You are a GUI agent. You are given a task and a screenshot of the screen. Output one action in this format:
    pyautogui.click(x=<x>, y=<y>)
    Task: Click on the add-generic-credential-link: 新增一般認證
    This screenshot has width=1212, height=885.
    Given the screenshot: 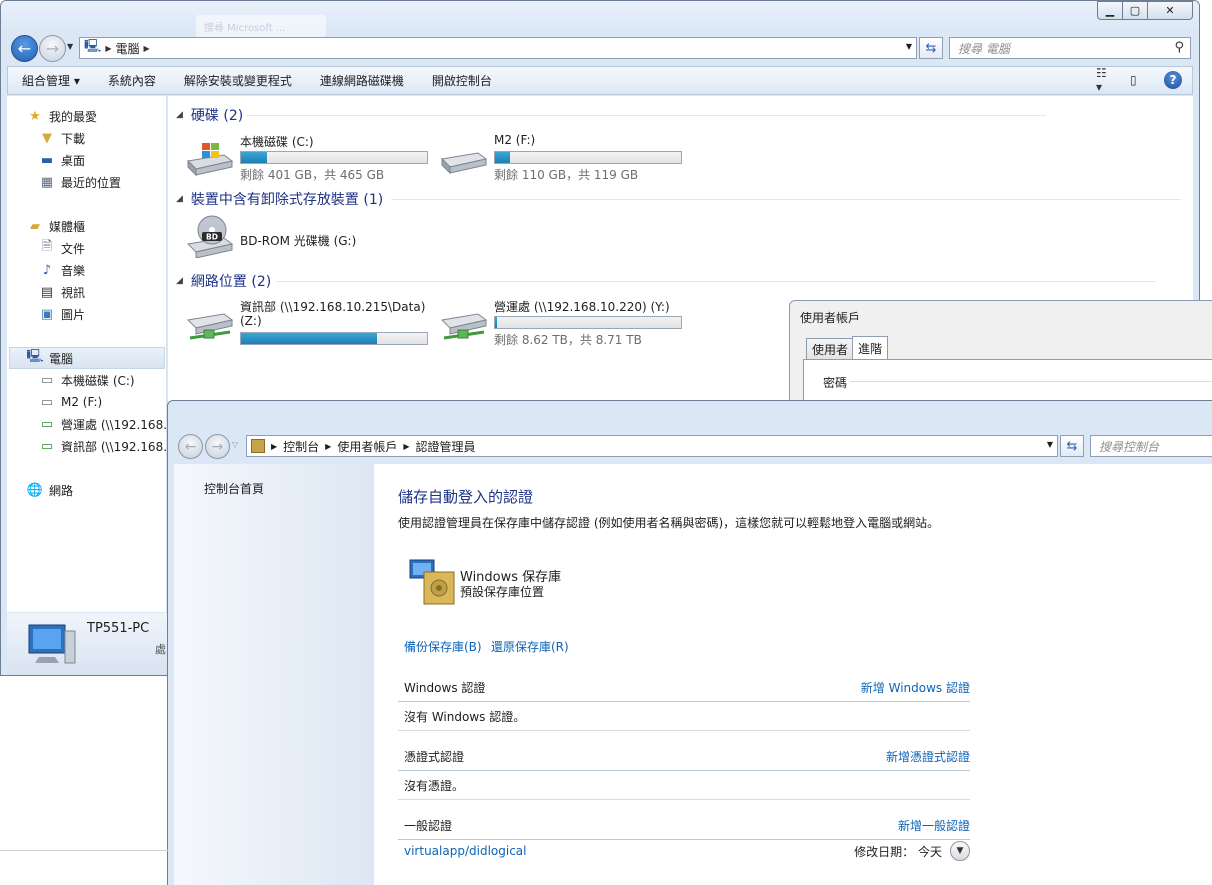 What is the action you would take?
    pyautogui.click(x=934, y=825)
    